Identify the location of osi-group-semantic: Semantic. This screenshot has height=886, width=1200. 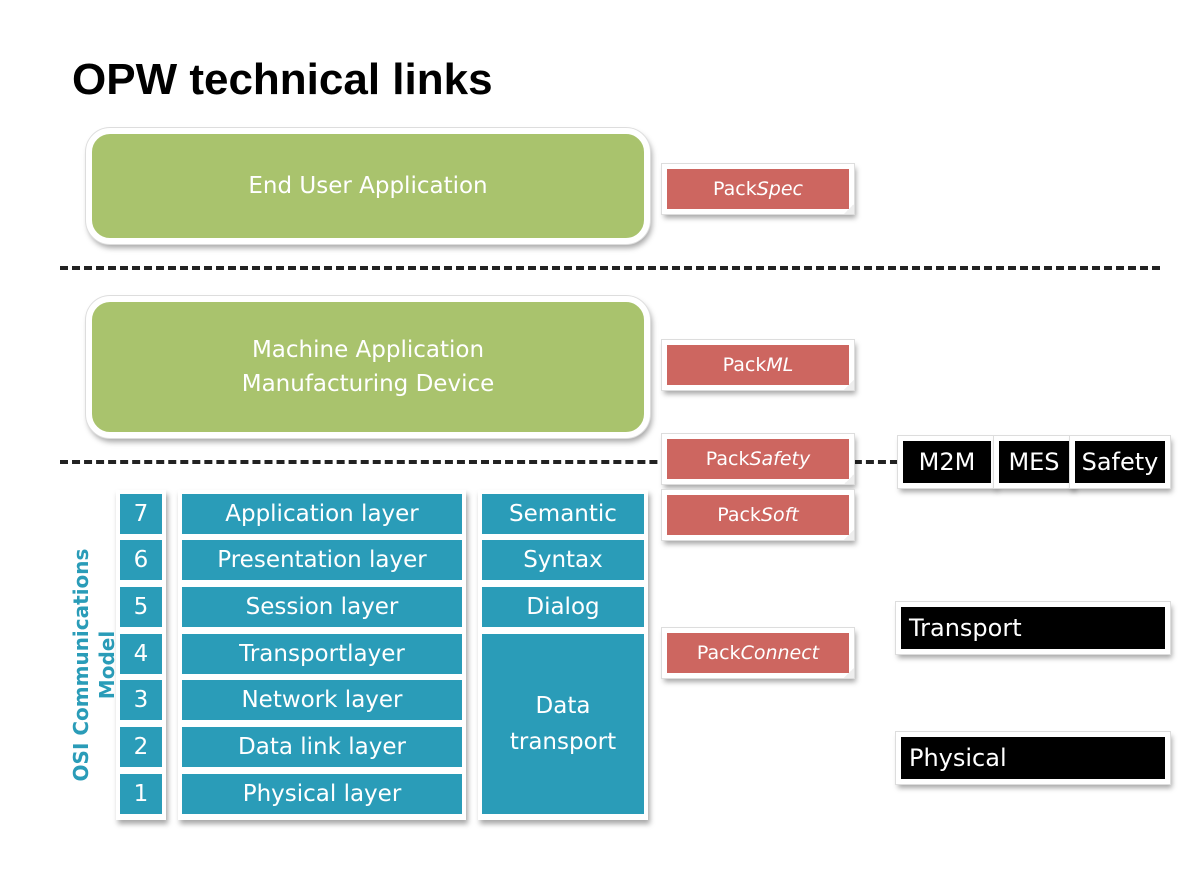
(563, 514).